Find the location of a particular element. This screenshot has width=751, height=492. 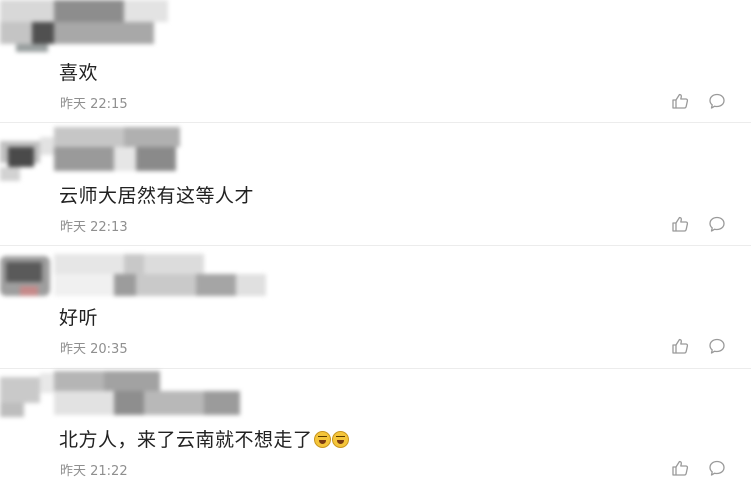

comment-text-content: 北方人，来了云南就不想走了 is located at coordinates (186, 440).